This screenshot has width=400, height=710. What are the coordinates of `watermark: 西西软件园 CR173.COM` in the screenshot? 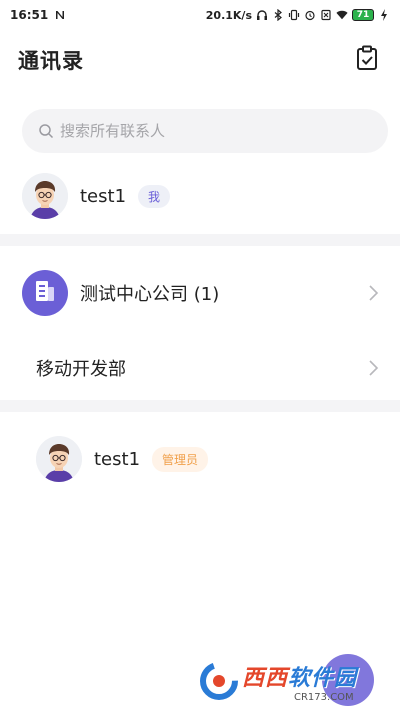 It's located at (291, 681).